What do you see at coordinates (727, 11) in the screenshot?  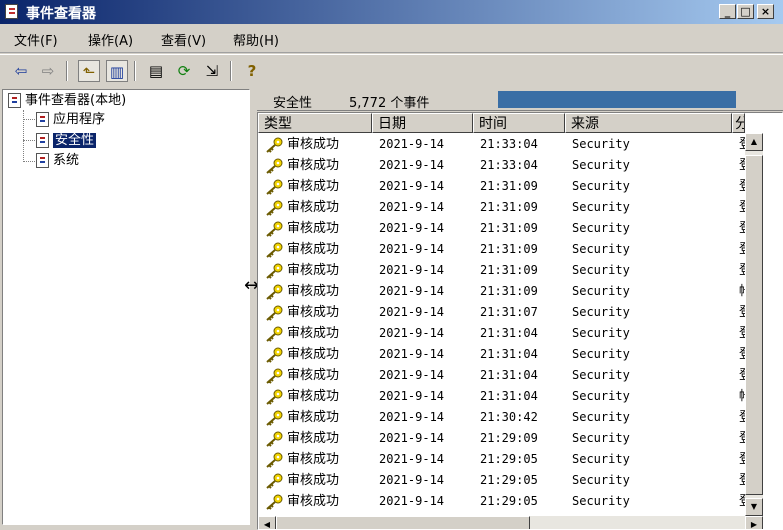 I see `minimize-button: _` at bounding box center [727, 11].